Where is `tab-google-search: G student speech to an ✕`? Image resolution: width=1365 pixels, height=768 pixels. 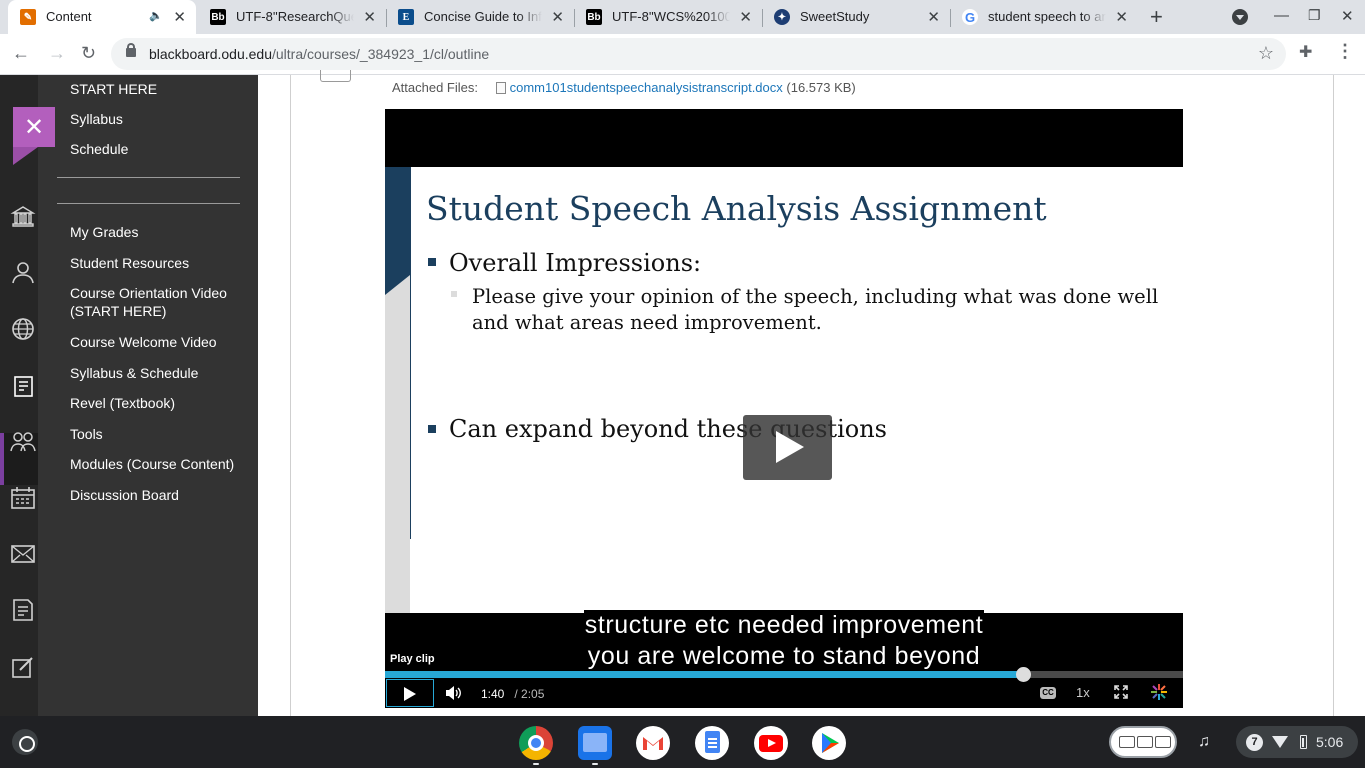 tab-google-search: G student speech to an ✕ is located at coordinates (1044, 17).